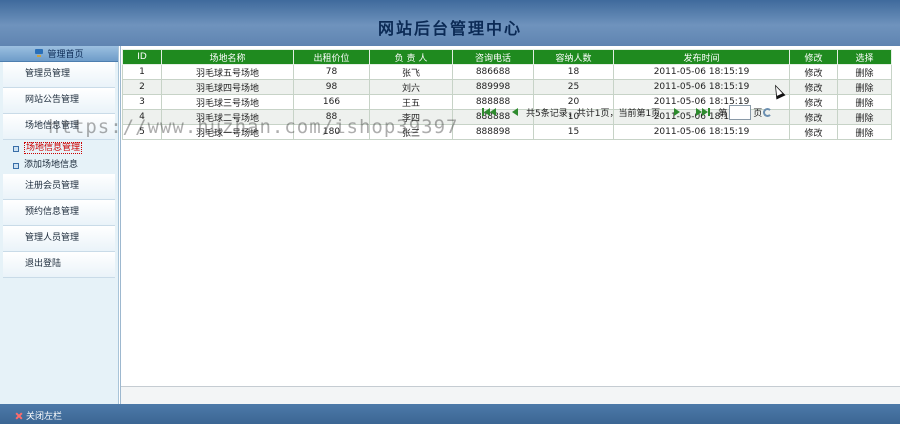 Image resolution: width=900 pixels, height=424 pixels. What do you see at coordinates (331, 87) in the screenshot?
I see `cell-price: 98` at bounding box center [331, 87].